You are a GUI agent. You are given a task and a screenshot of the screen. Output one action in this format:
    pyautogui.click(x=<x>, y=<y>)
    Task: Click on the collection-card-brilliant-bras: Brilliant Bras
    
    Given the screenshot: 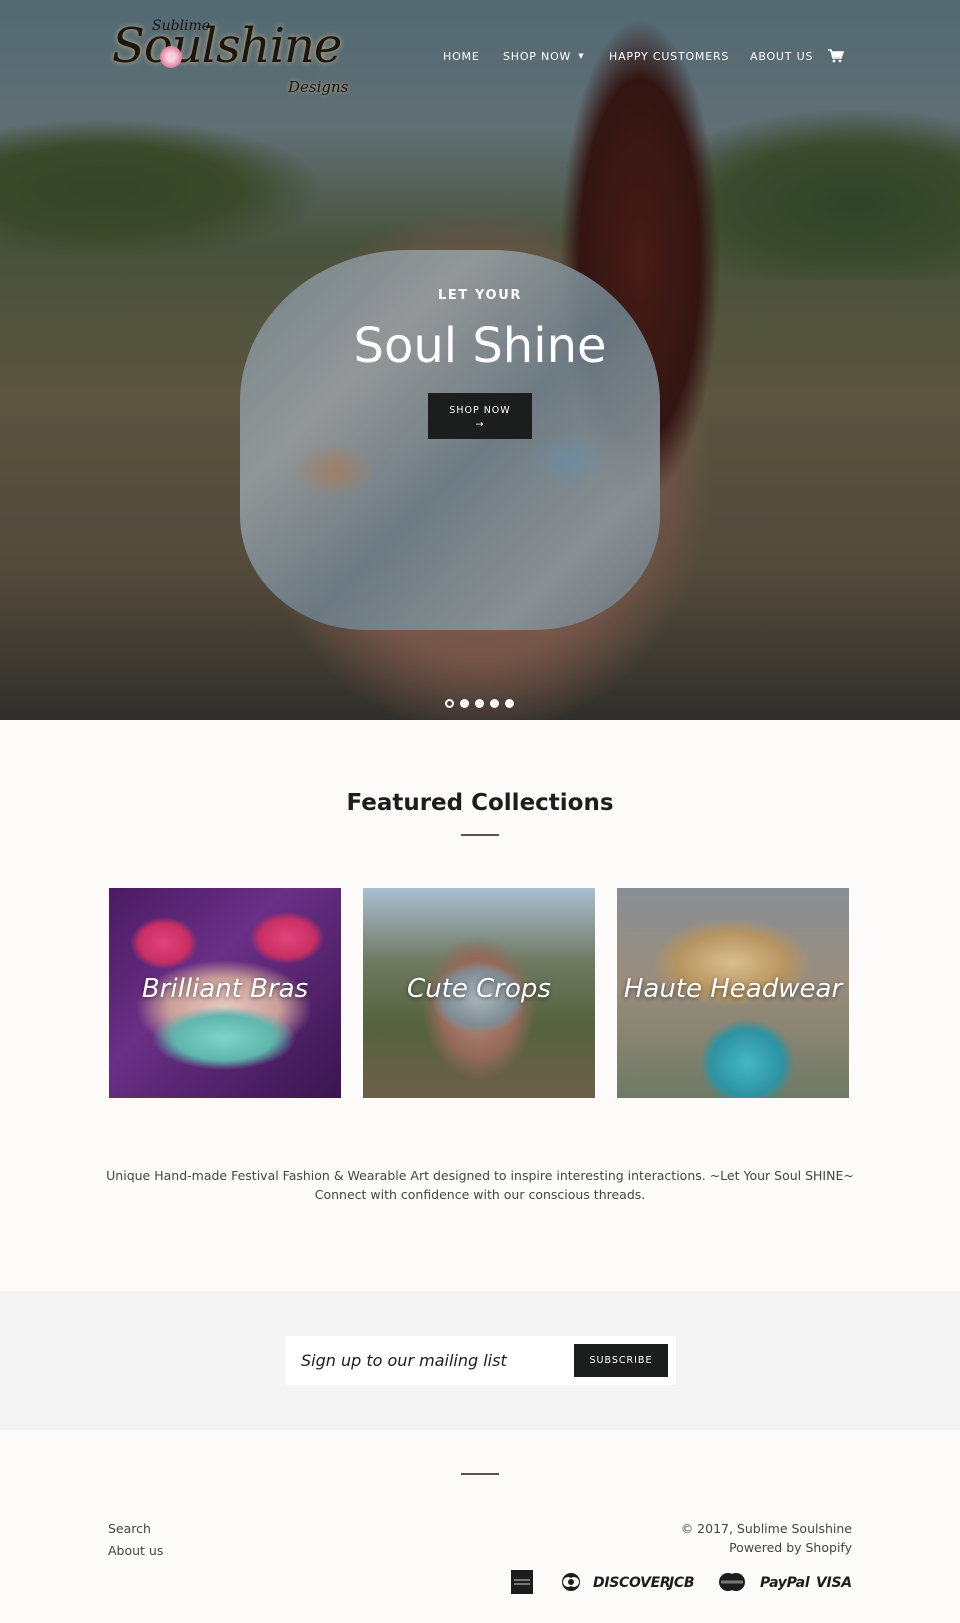 What is the action you would take?
    pyautogui.click(x=225, y=993)
    